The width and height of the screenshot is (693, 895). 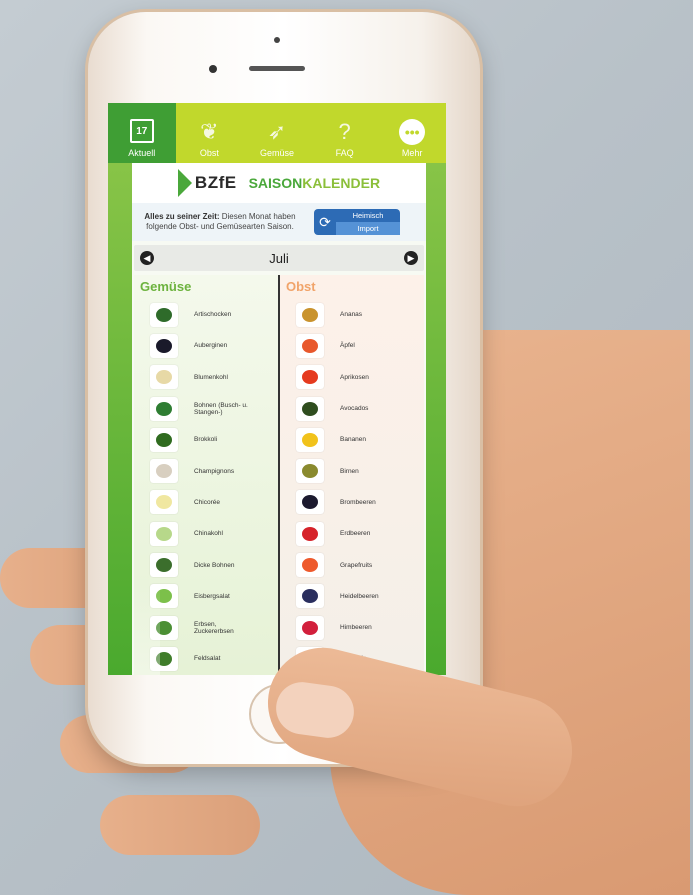 I want to click on list-item: Bananen, so click(x=352, y=439).